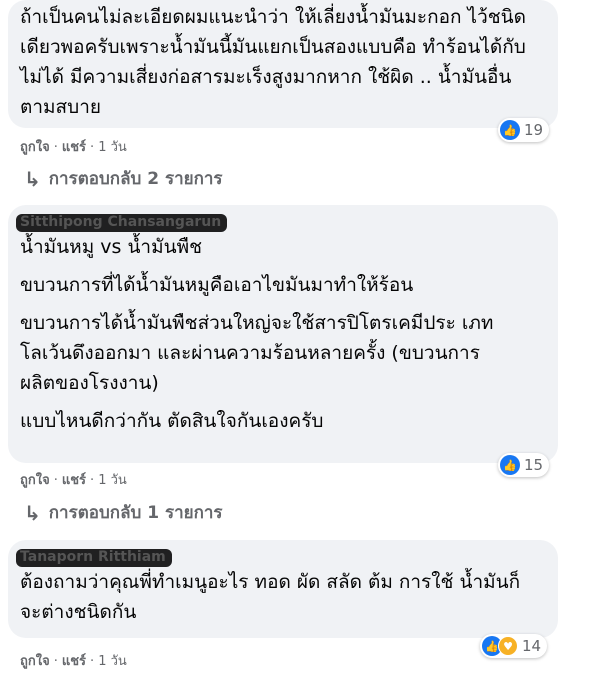  Describe the element at coordinates (534, 465) in the screenshot. I see `reaction-count: 15` at that location.